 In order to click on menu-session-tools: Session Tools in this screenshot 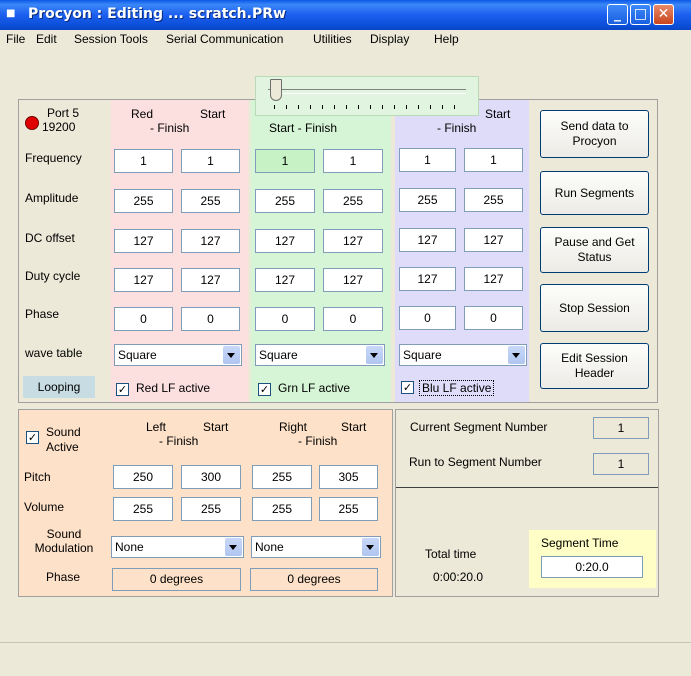, I will do `click(111, 39)`.